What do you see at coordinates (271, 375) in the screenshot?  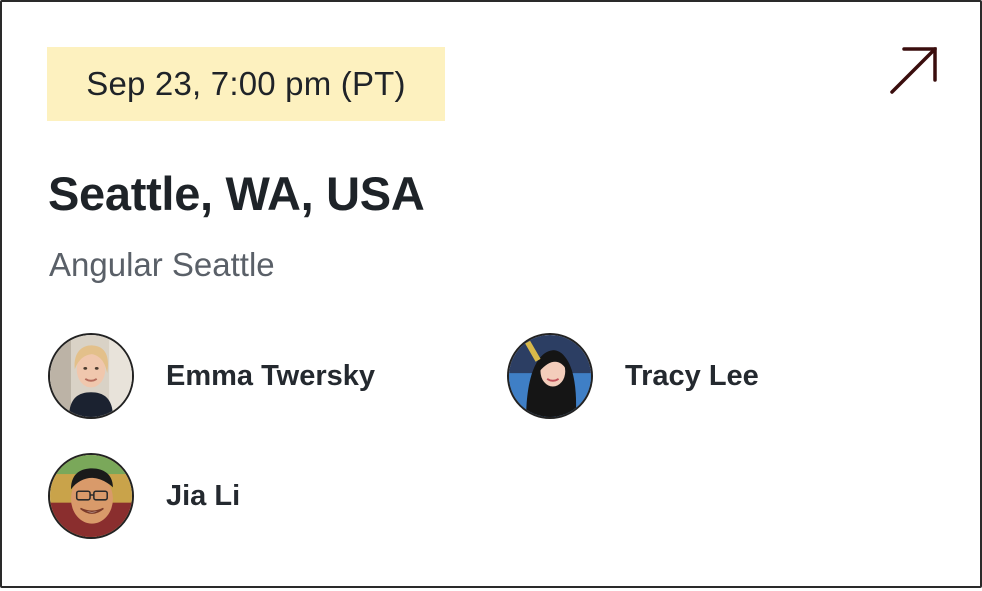 I see `speaker-name: Emma Twersky` at bounding box center [271, 375].